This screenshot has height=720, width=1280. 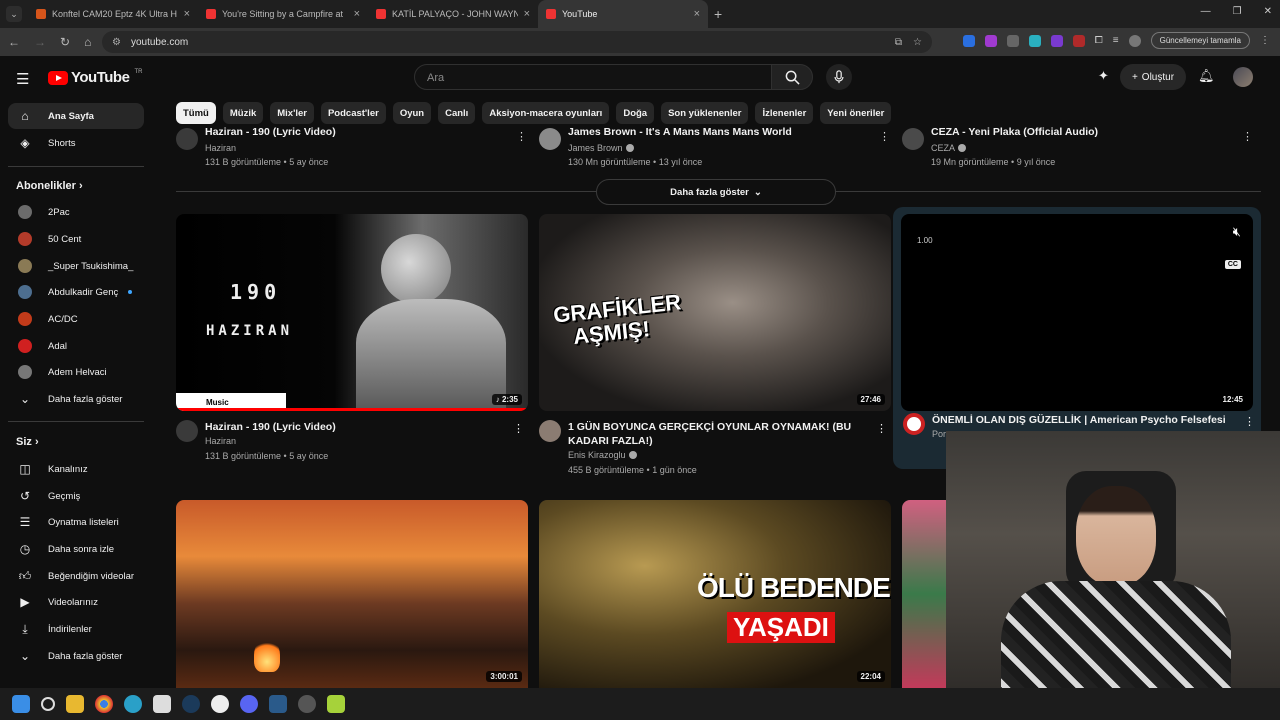 I want to click on sidebar-item-your-videos: ▶ Videolarınız, so click(x=76, y=602).